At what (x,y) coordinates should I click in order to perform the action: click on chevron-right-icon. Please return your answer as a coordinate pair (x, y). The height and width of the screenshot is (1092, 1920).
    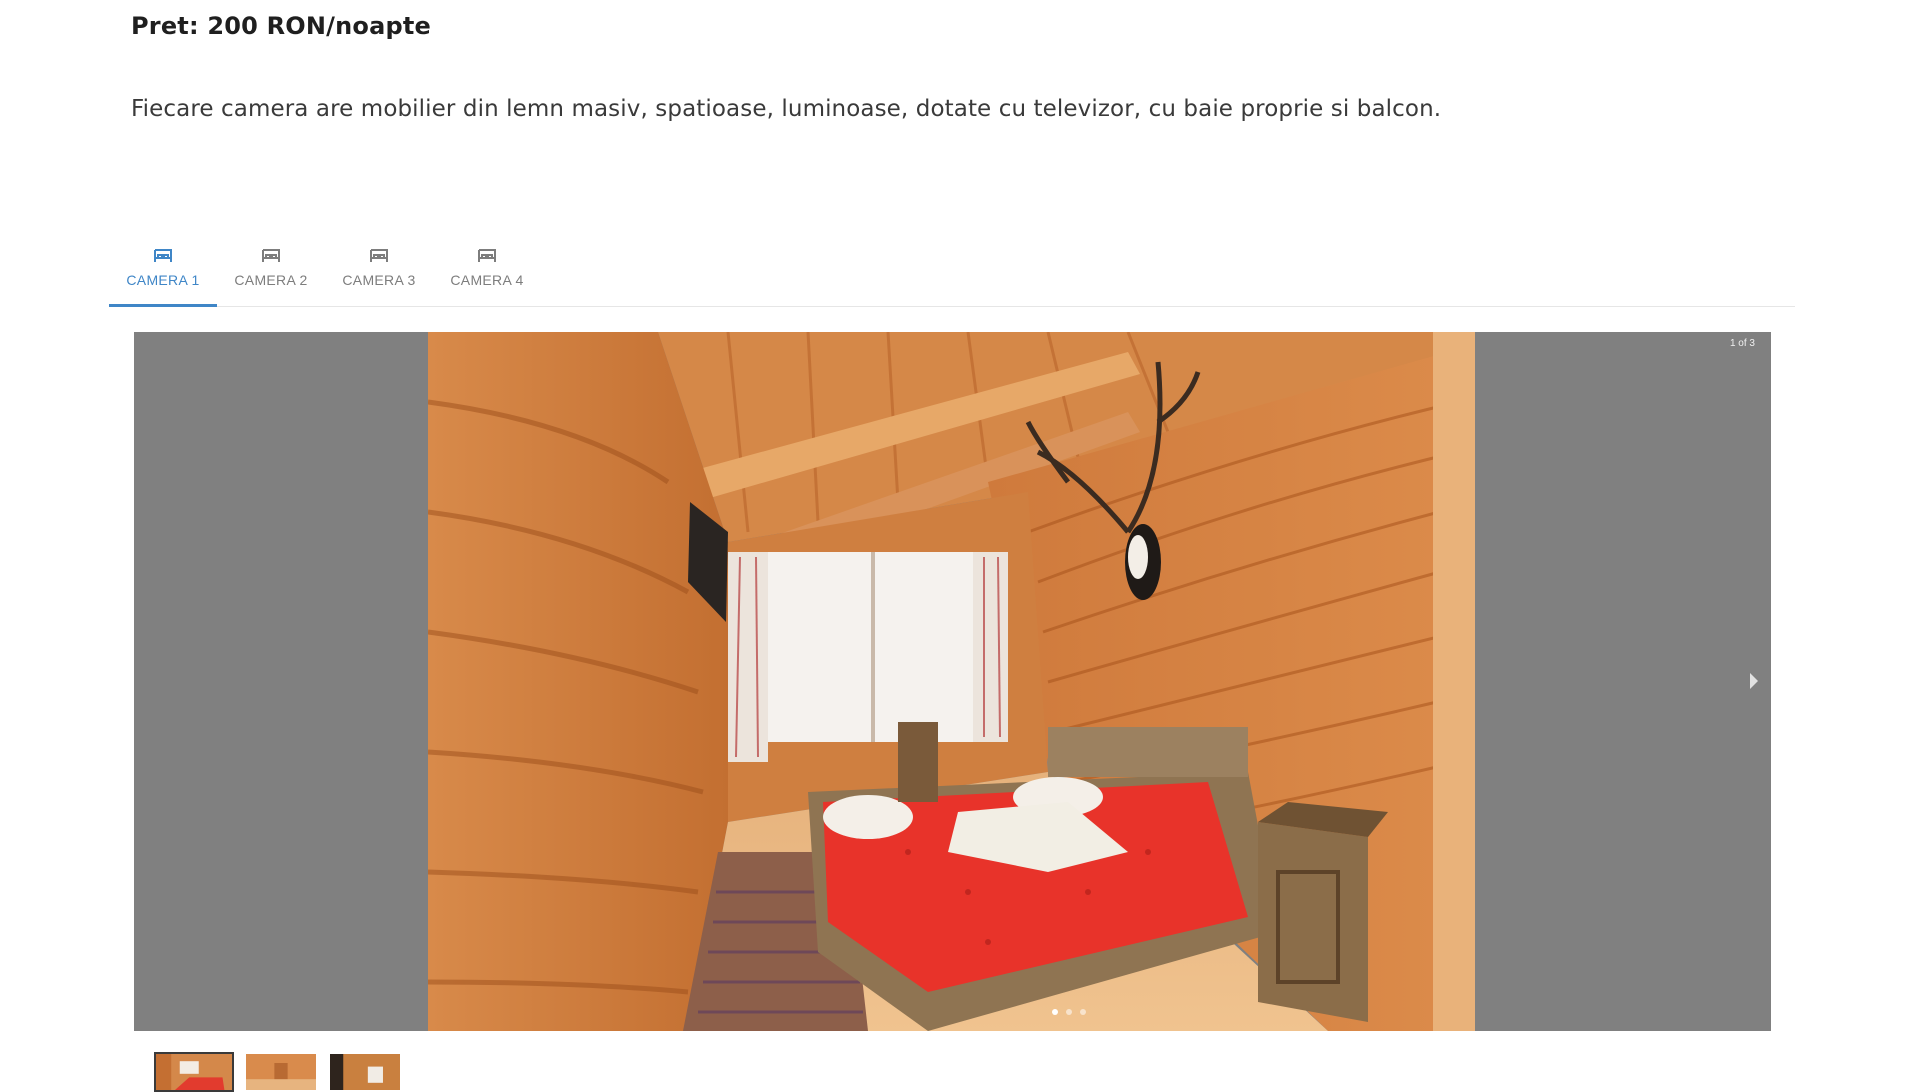
    Looking at the image, I should click on (1754, 681).